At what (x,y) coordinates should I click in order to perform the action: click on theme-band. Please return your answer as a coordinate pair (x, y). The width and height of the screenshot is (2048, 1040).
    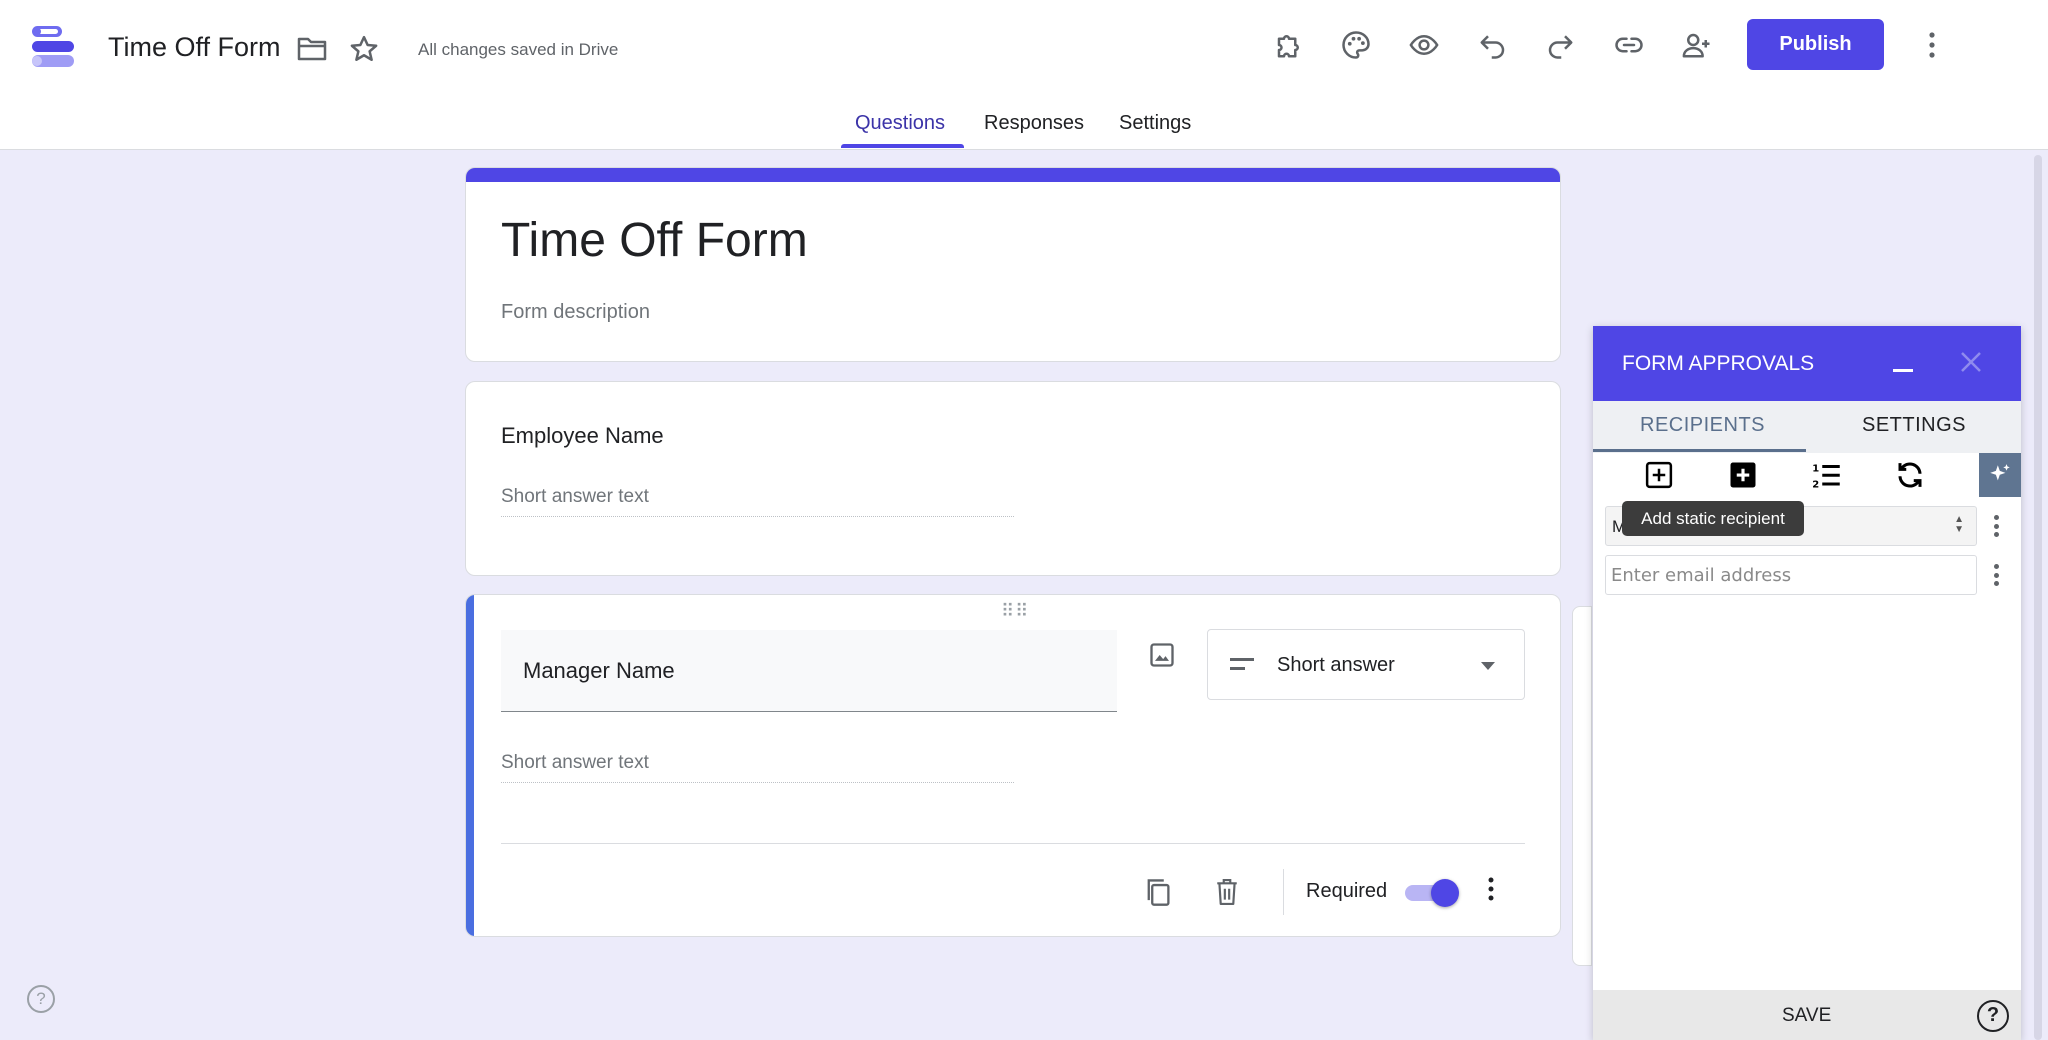
    Looking at the image, I should click on (1013, 175).